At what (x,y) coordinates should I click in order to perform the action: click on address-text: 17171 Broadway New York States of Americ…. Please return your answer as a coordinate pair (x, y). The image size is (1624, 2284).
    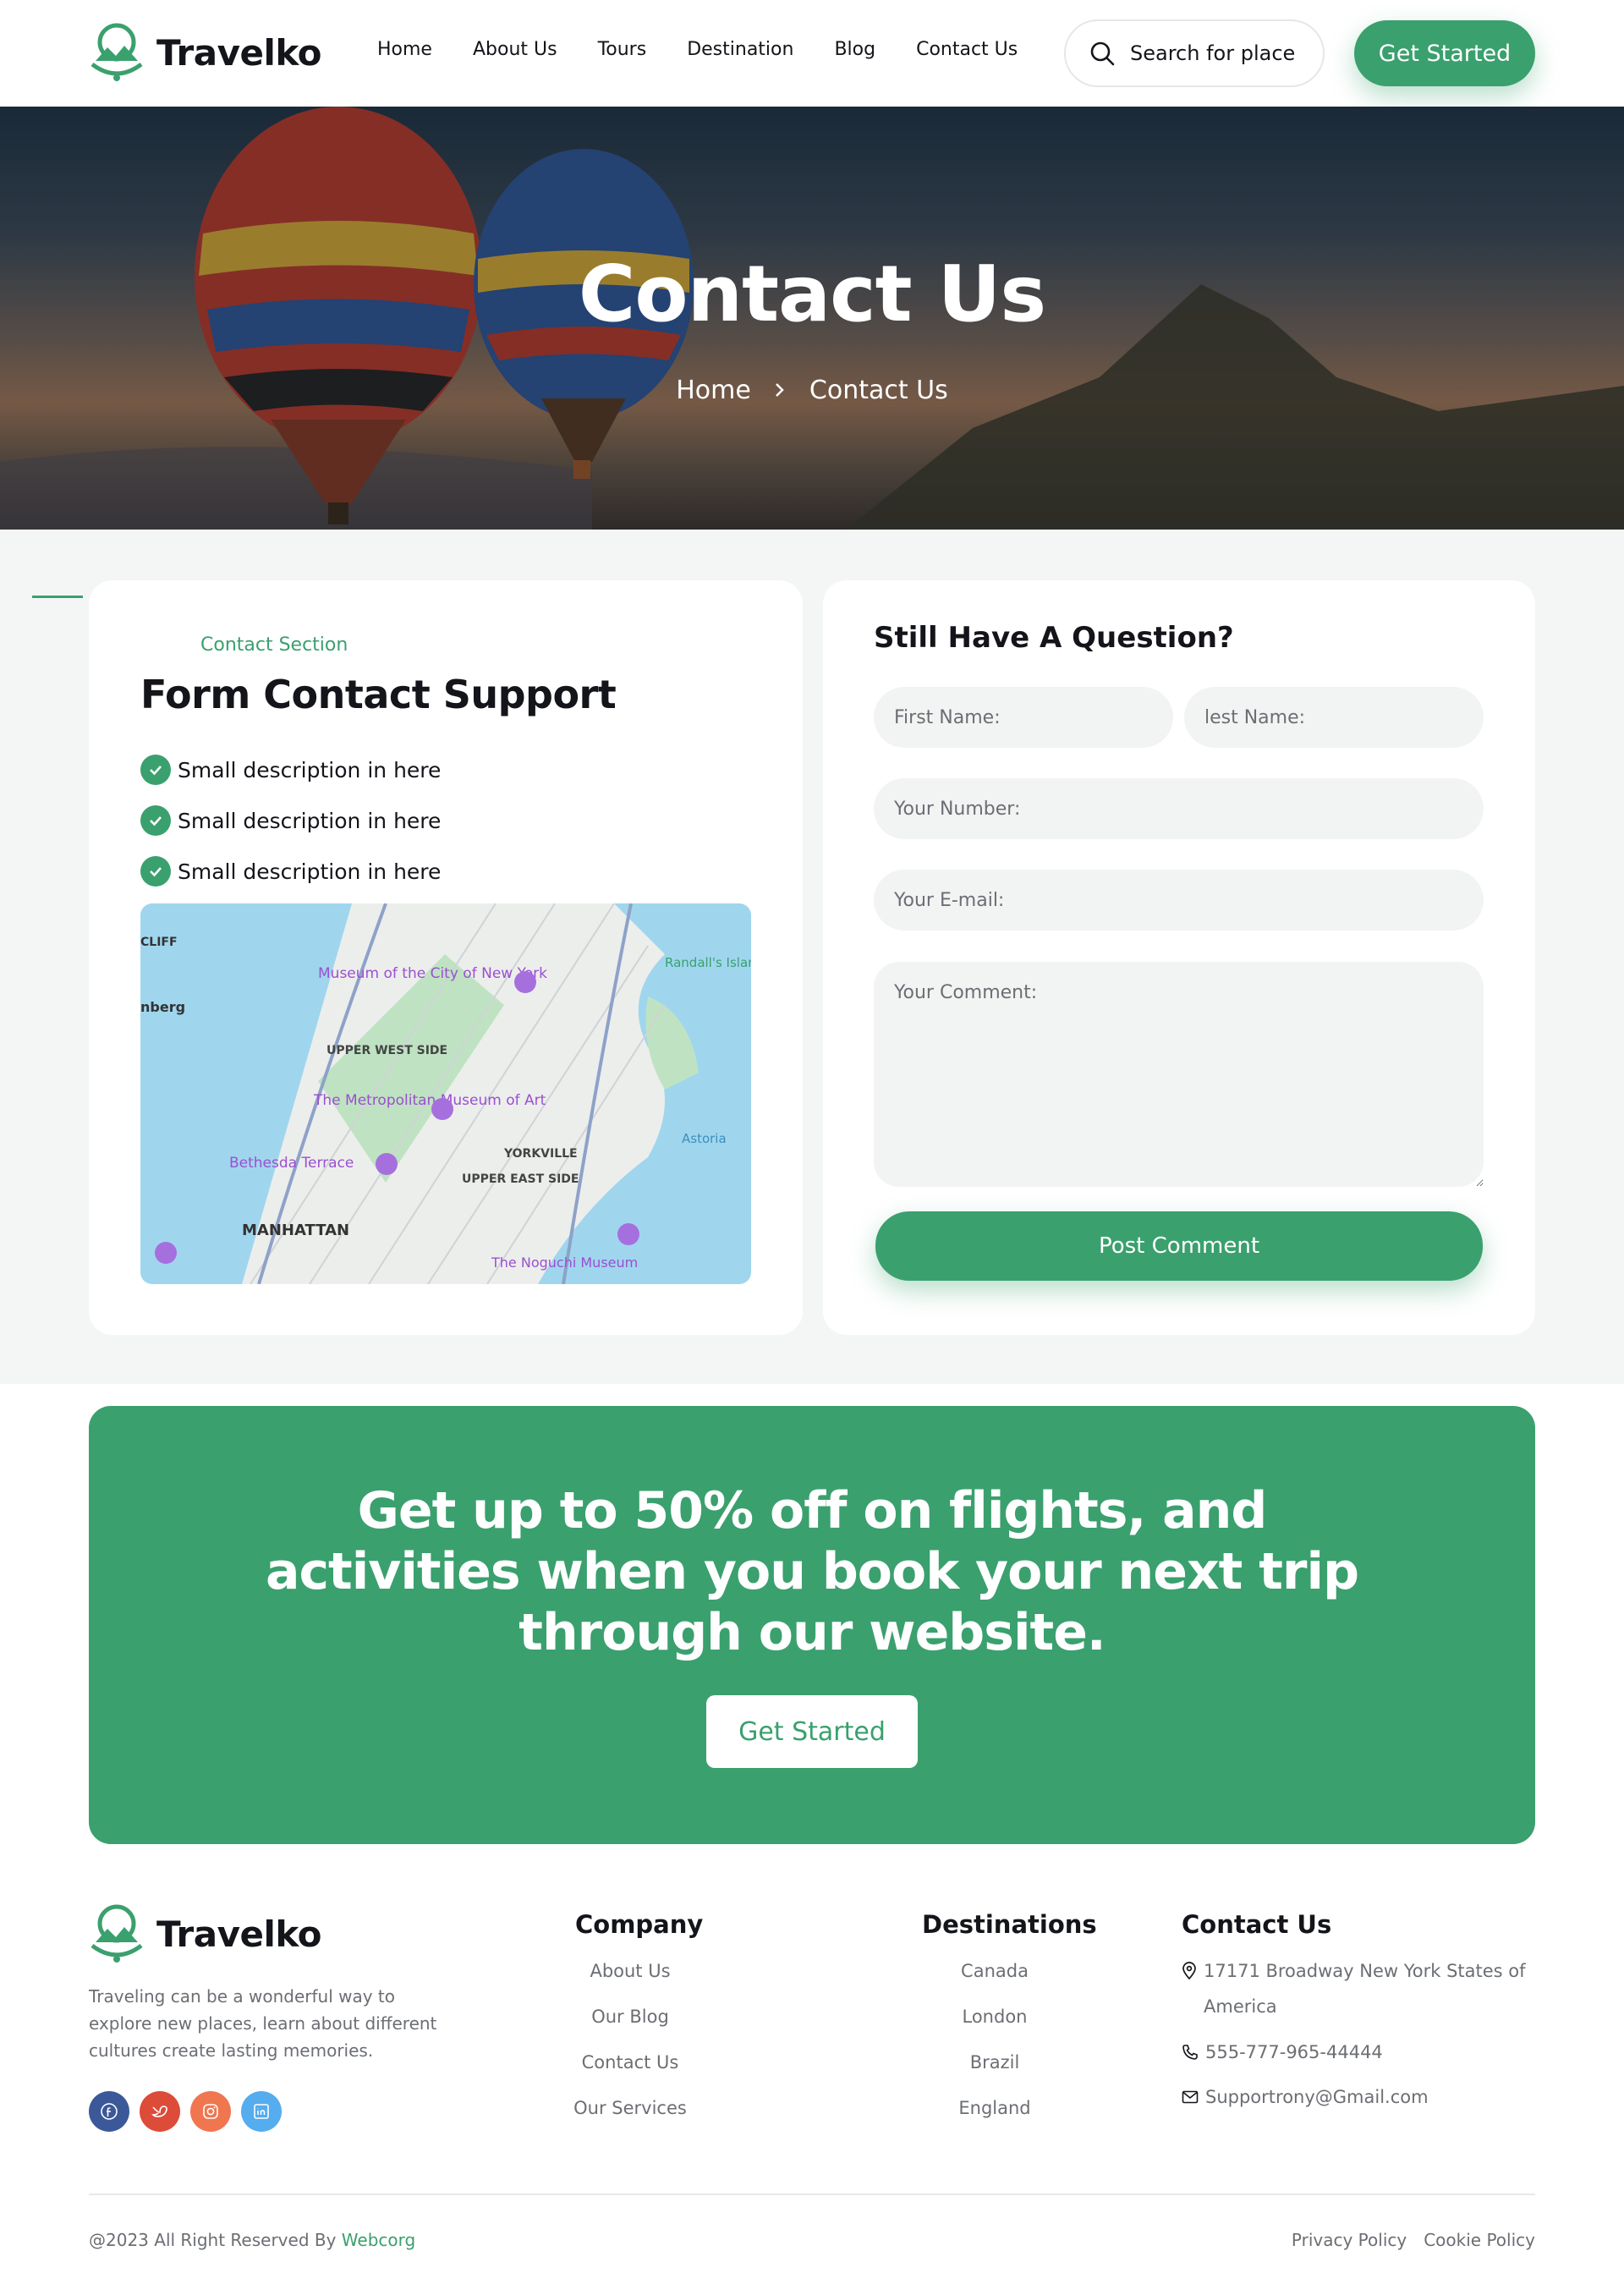
    Looking at the image, I should click on (1365, 1989).